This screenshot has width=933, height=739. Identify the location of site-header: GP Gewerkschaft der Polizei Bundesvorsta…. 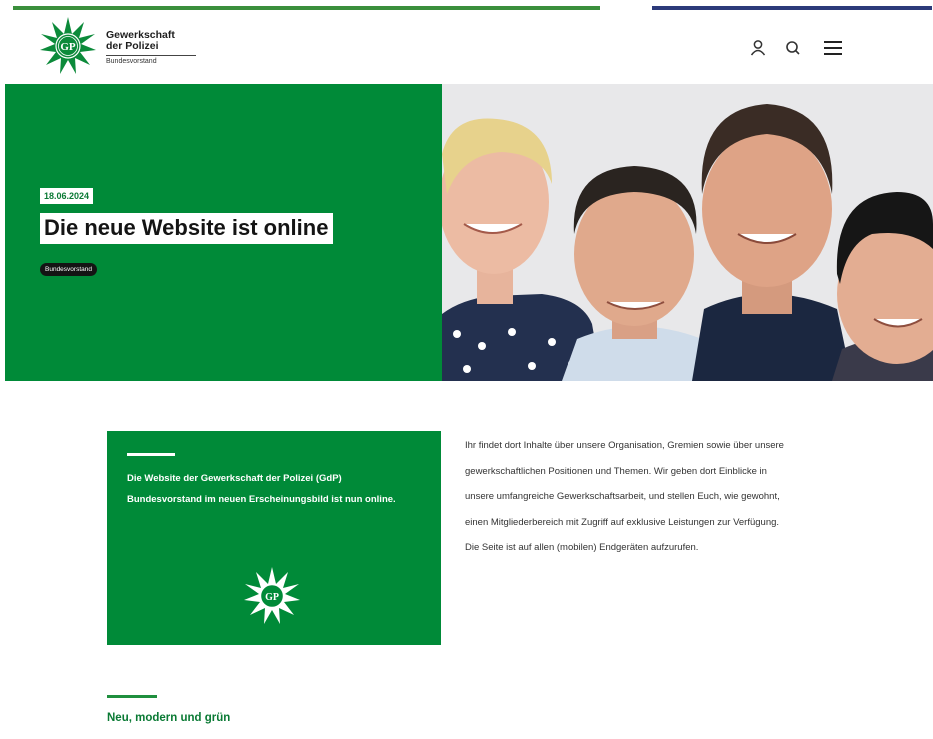
(466, 47).